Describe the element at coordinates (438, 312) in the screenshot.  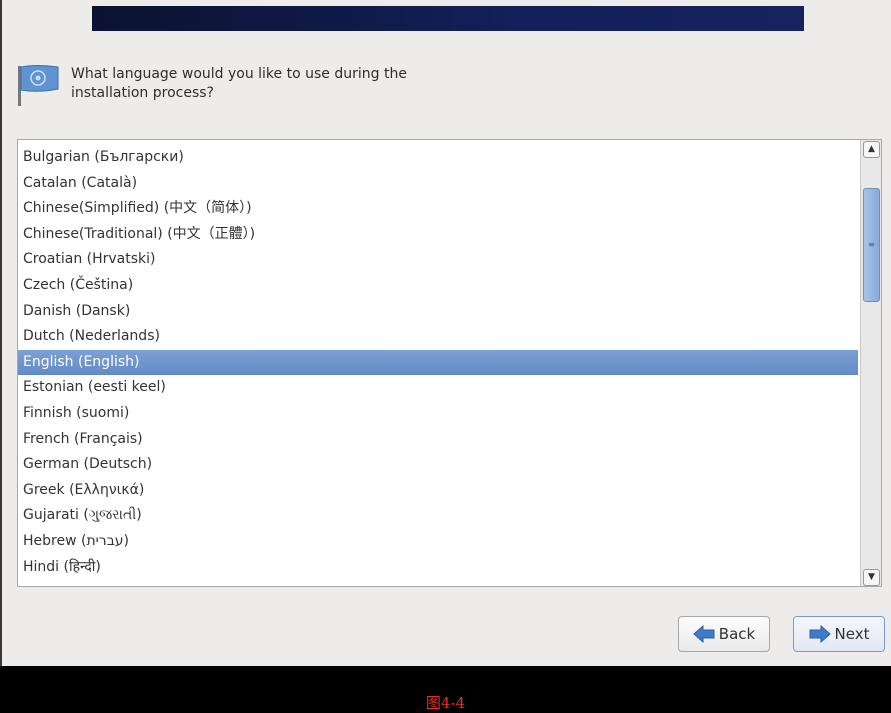
I see `language-item: Danish (Dansk)` at that location.